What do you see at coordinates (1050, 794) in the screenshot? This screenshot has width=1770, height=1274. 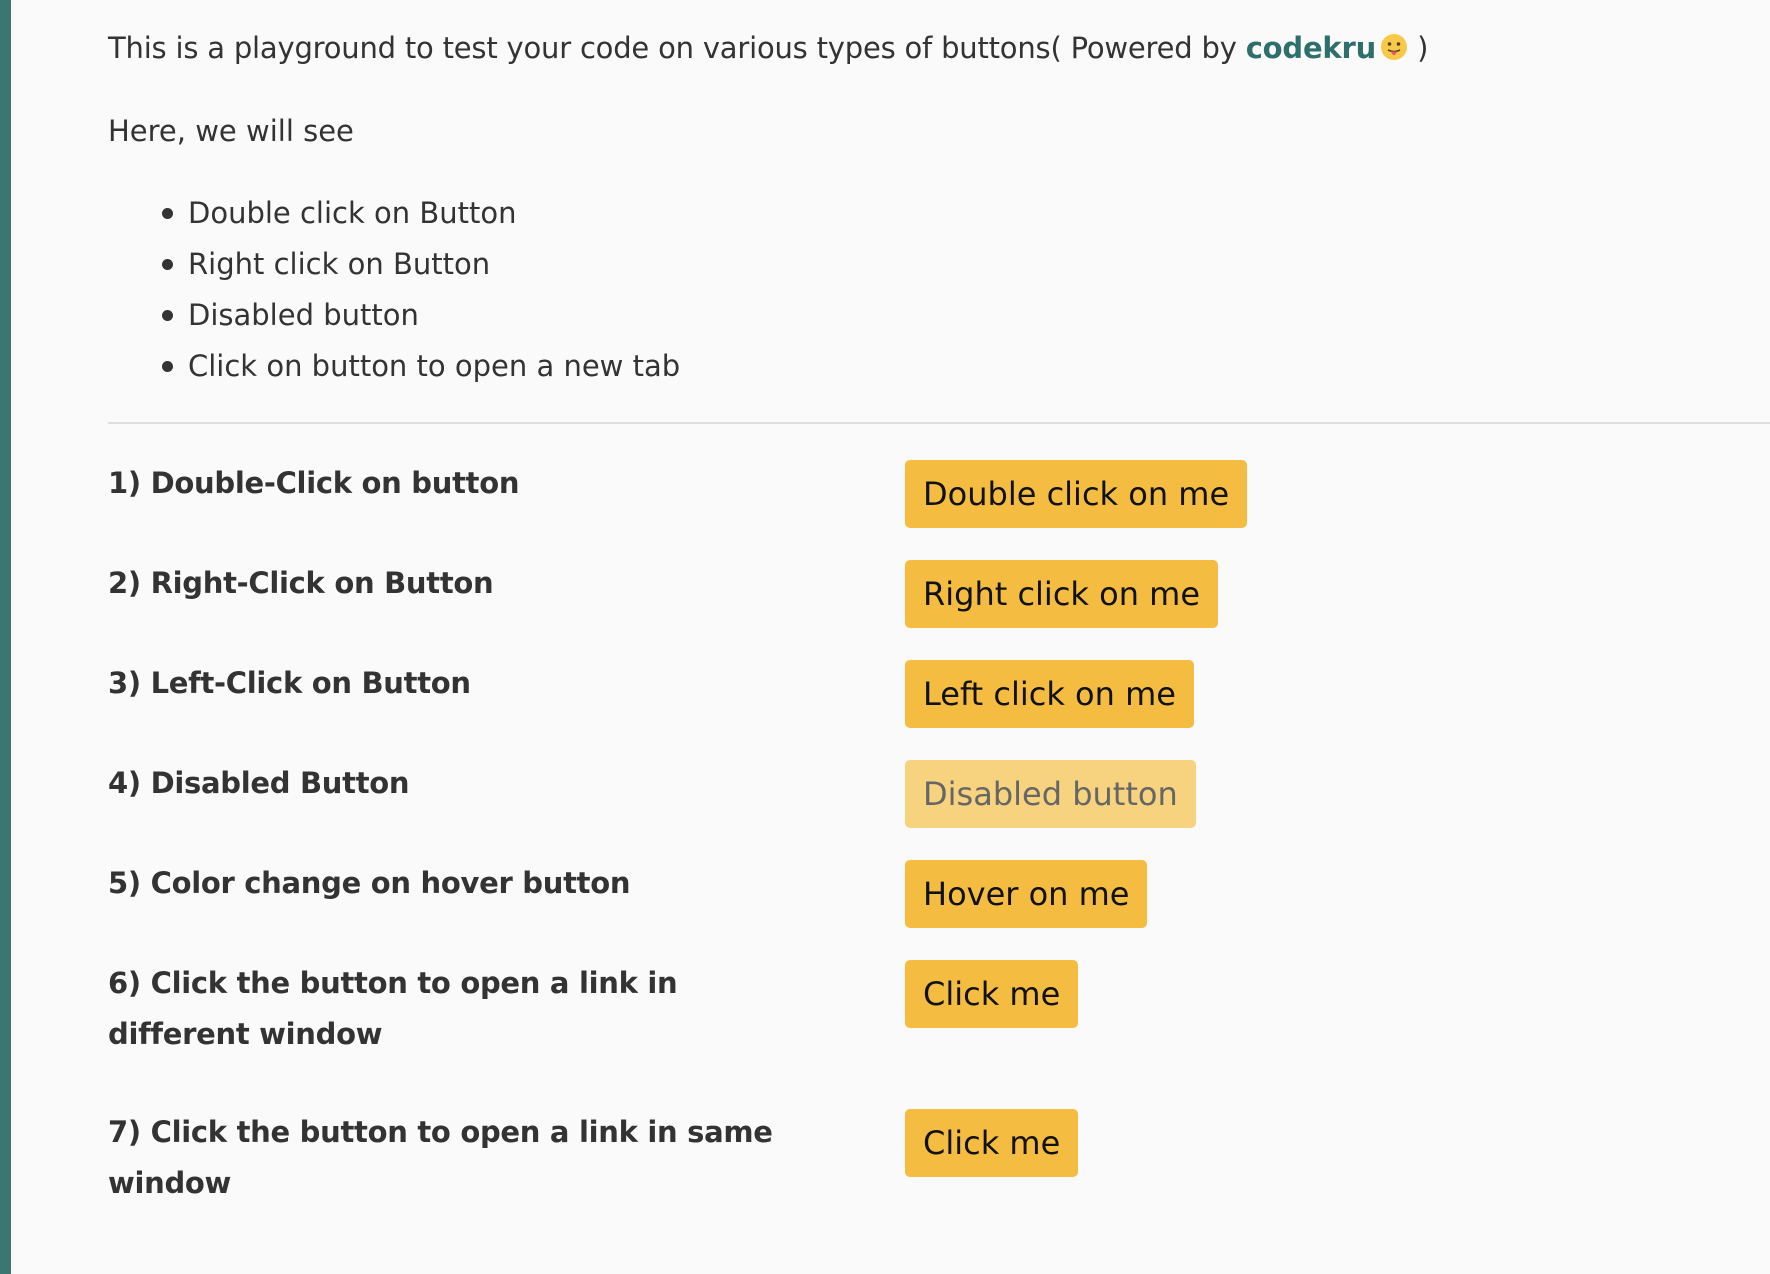 I see `disabled-button: Disabled button` at bounding box center [1050, 794].